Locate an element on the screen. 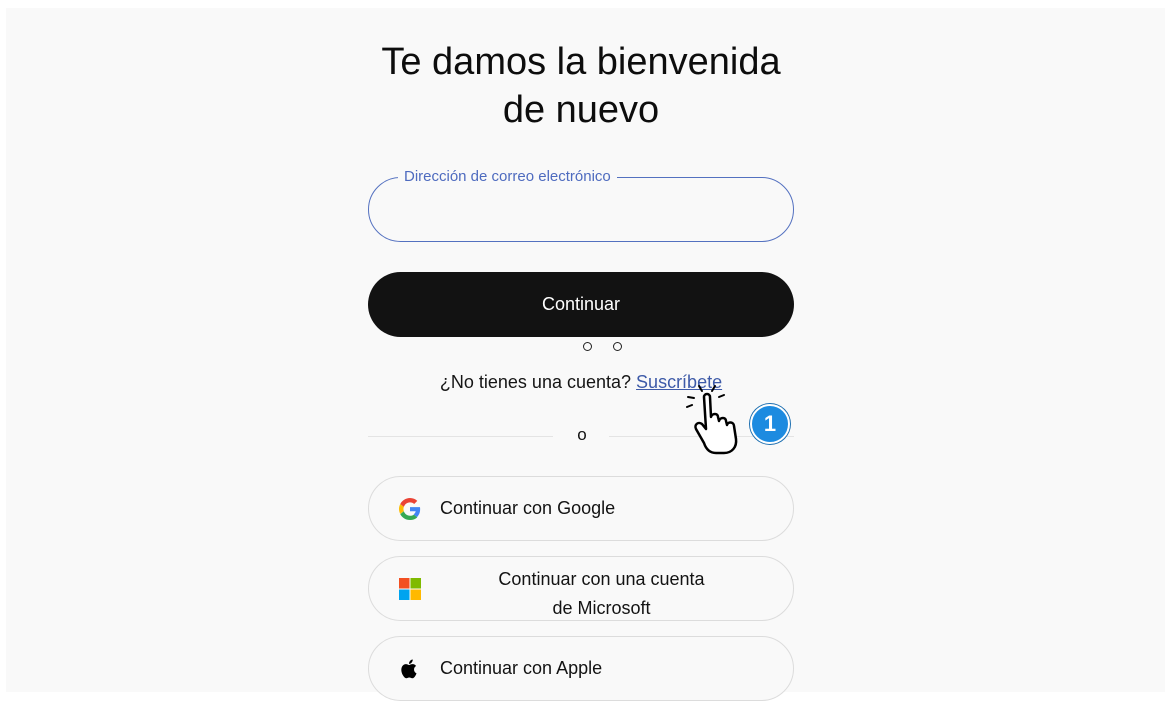 This screenshot has height=701, width=1172. microsoft-button-label-line-2: de Microsoft is located at coordinates (601, 608).